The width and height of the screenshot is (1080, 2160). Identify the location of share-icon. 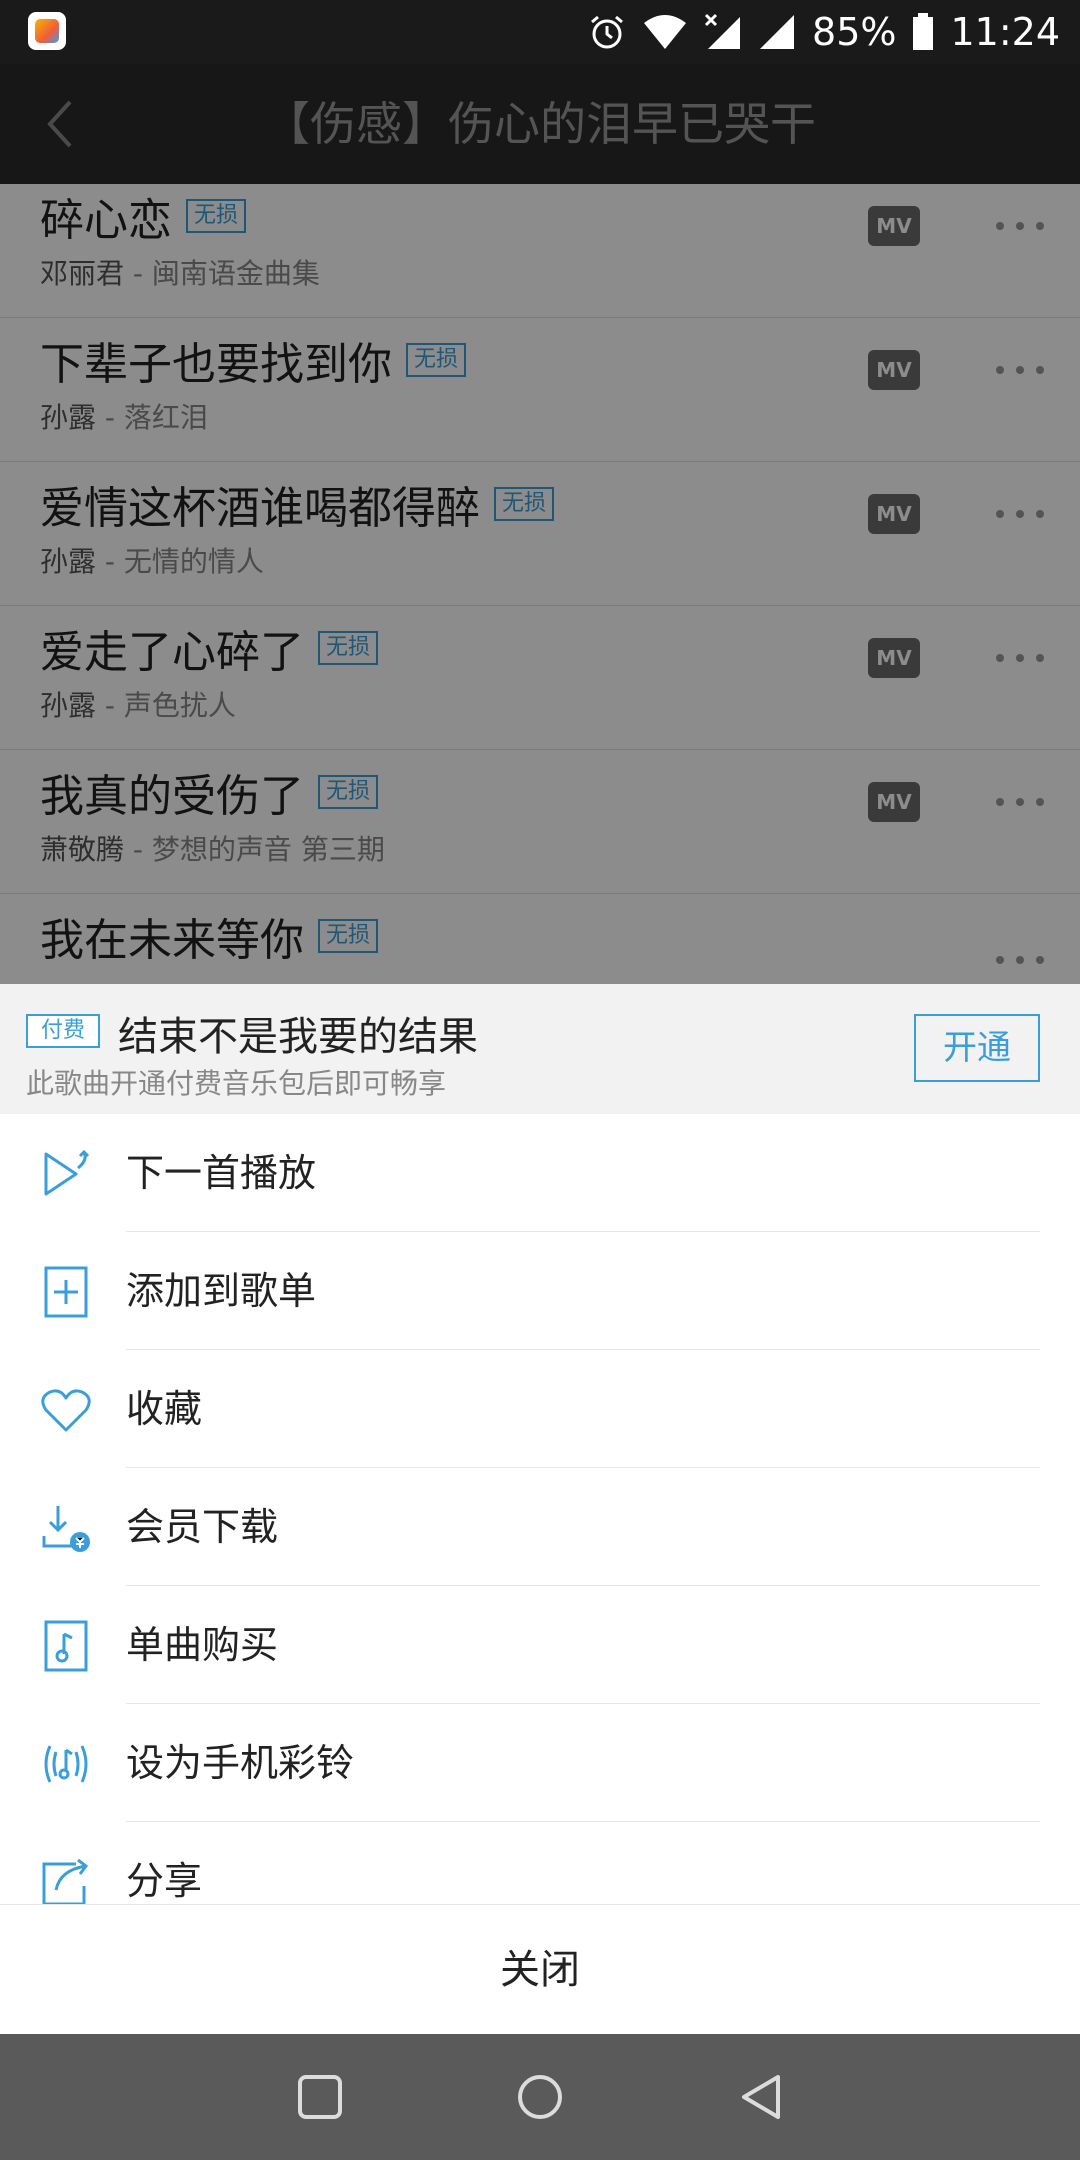
(65, 1882).